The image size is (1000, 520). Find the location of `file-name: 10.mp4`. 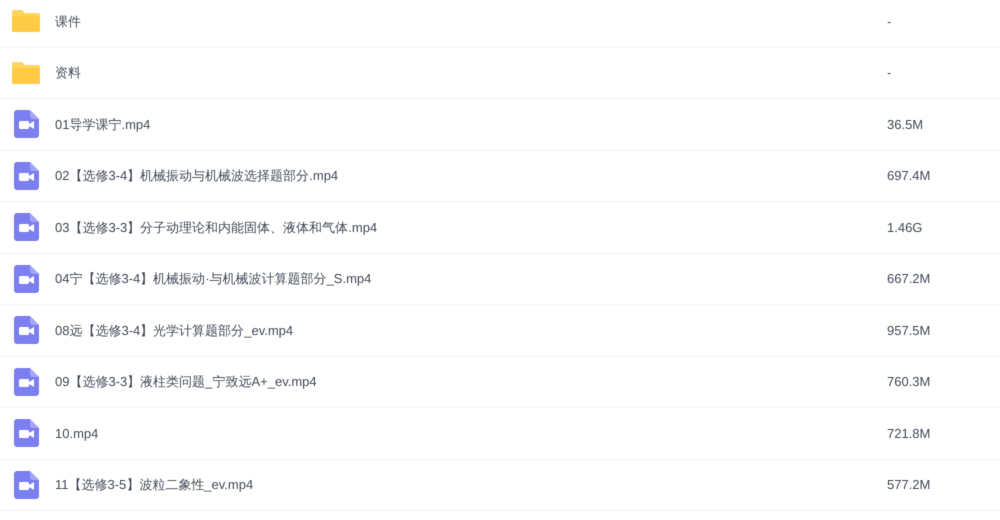

file-name: 10.mp4 is located at coordinates (471, 433).